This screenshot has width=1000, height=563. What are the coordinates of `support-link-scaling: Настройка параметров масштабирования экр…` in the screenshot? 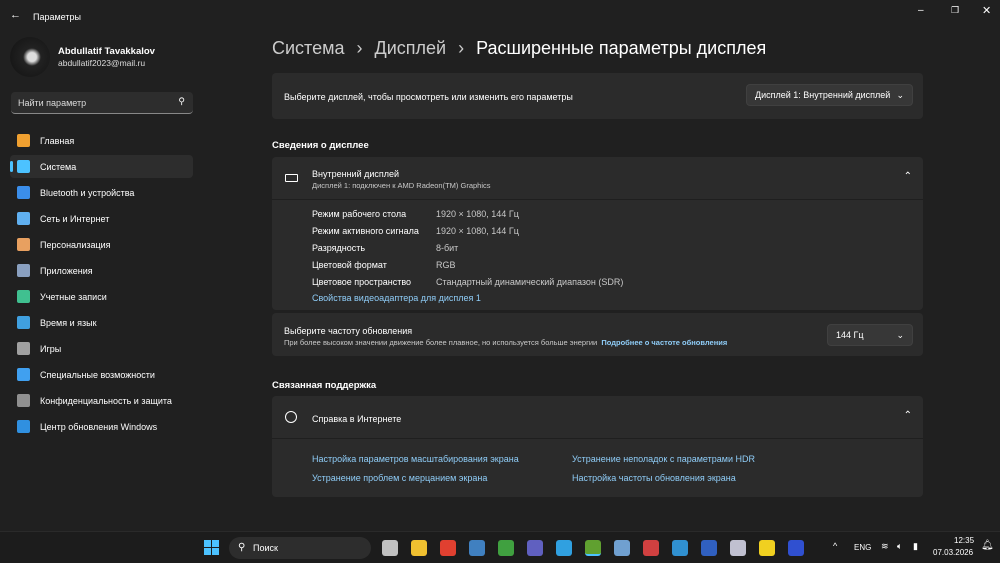 It's located at (415, 459).